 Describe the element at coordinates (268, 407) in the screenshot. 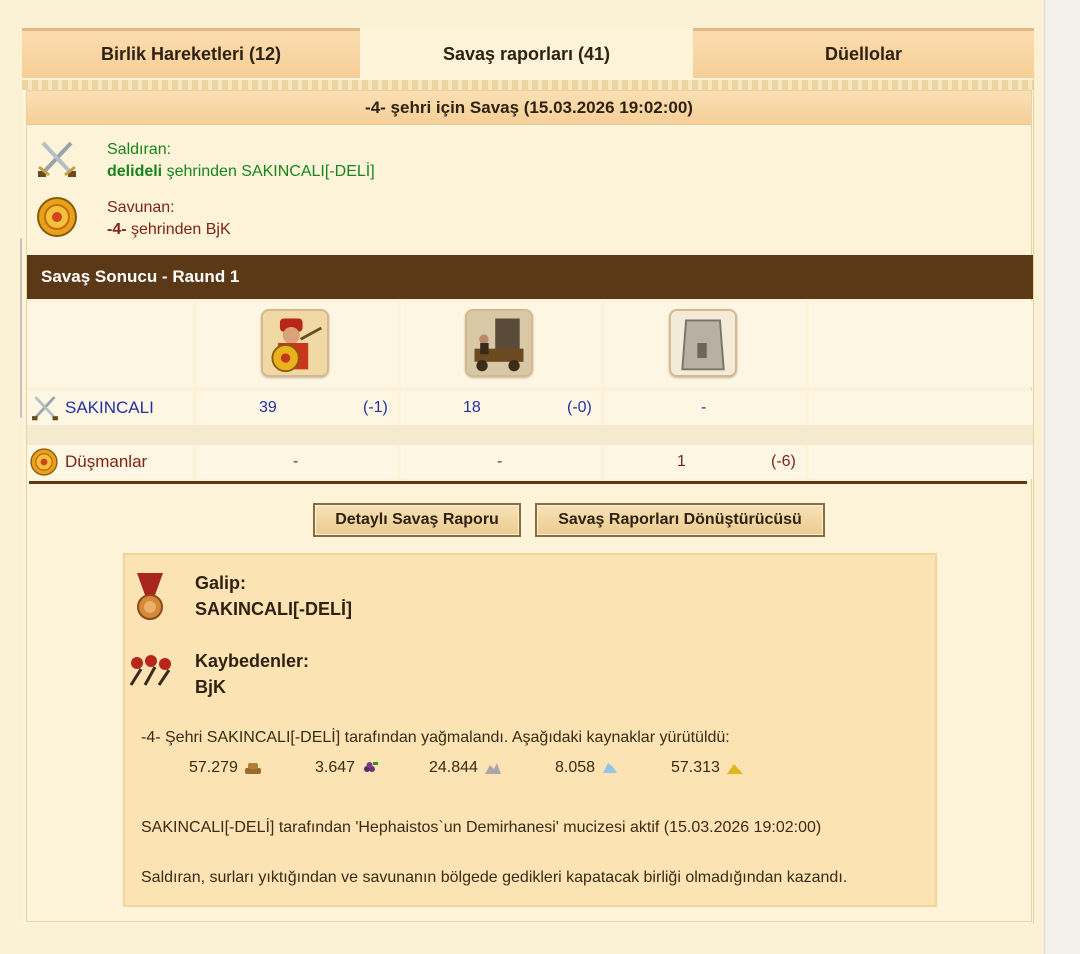

I see `attacker-hoplite-count: 39` at that location.